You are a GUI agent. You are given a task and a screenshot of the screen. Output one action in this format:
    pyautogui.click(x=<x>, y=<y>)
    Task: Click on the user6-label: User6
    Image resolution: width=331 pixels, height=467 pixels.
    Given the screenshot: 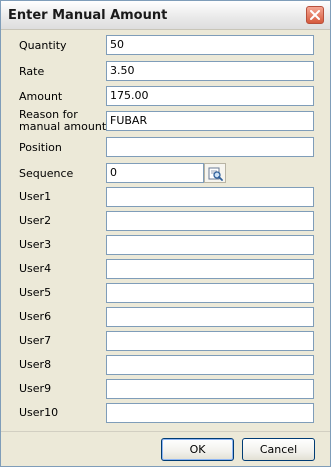 What is the action you would take?
    pyautogui.click(x=35, y=316)
    